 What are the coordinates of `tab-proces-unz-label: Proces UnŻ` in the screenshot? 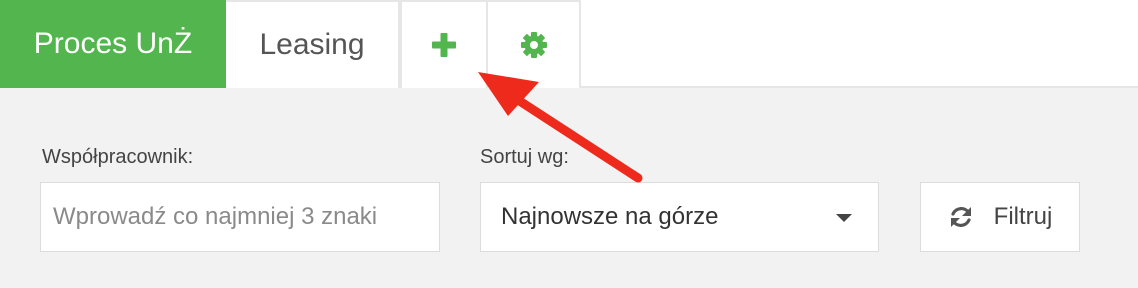 It's located at (113, 43).